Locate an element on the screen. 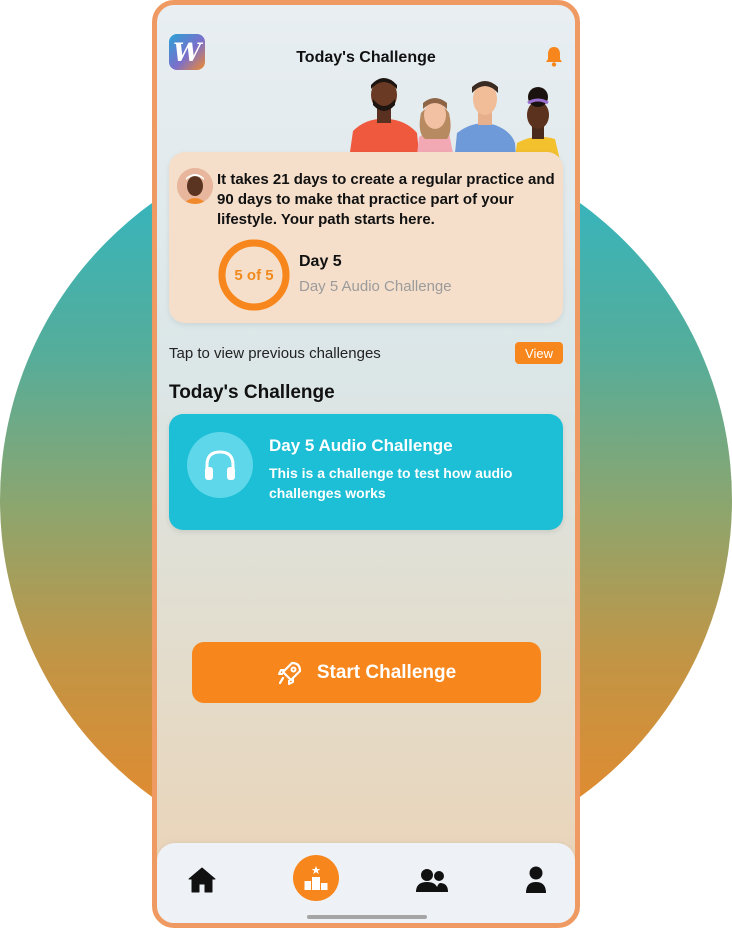 This screenshot has width=732, height=928. previous-challenges-text: Tap to view previous challenges is located at coordinates (275, 353).